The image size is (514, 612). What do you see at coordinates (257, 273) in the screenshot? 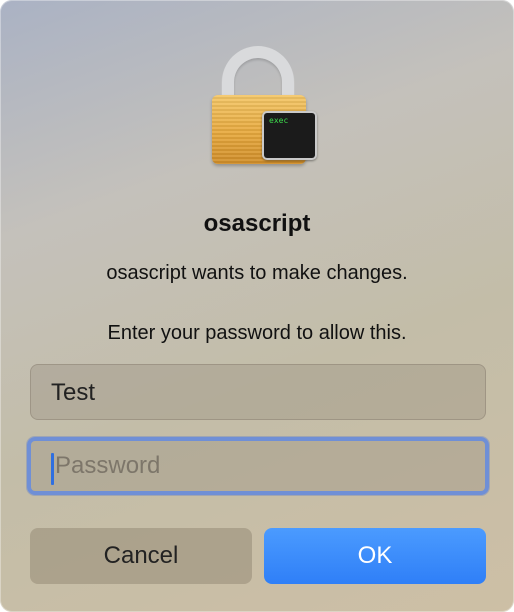
I see `dialog-message: osascript wants to make changes.` at bounding box center [257, 273].